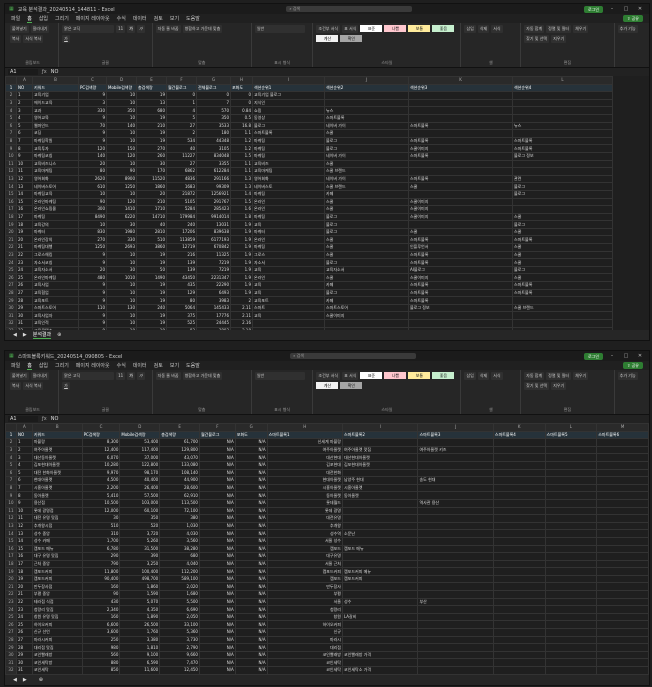  I want to click on table-cell: 동영상, so click(288, 118).